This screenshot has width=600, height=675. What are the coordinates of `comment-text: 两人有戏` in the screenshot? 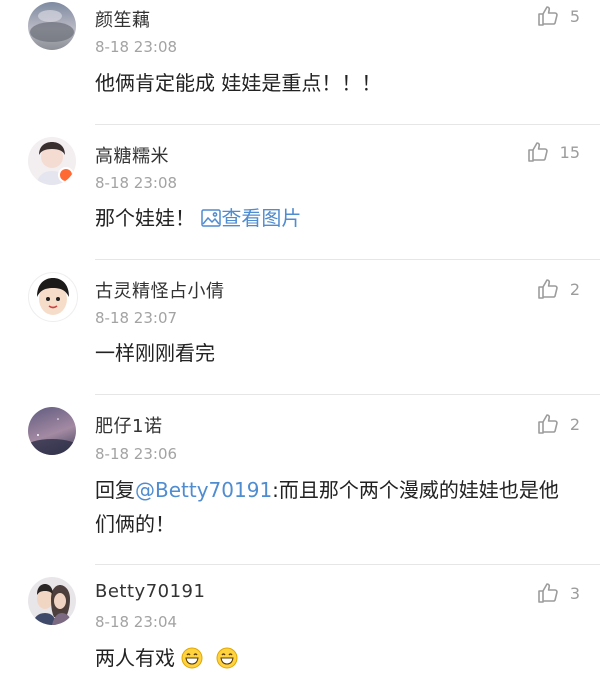 It's located at (166, 658).